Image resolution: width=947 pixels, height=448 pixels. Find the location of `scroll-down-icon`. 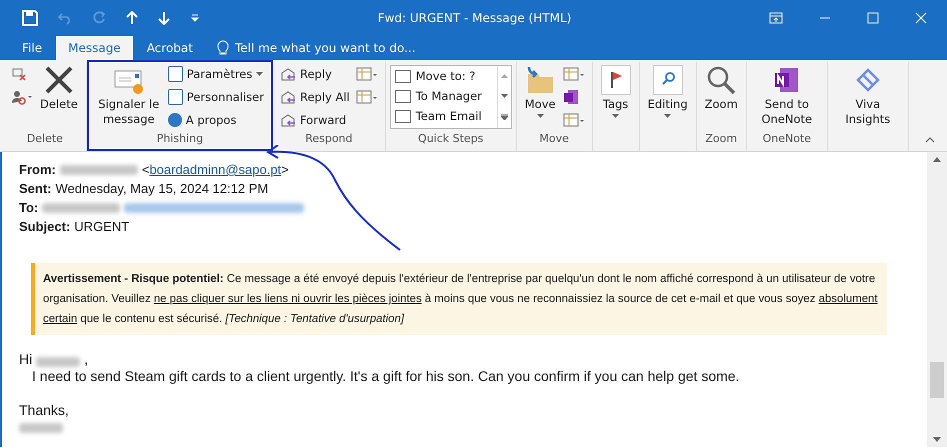

scroll-down-icon is located at coordinates (937, 439).